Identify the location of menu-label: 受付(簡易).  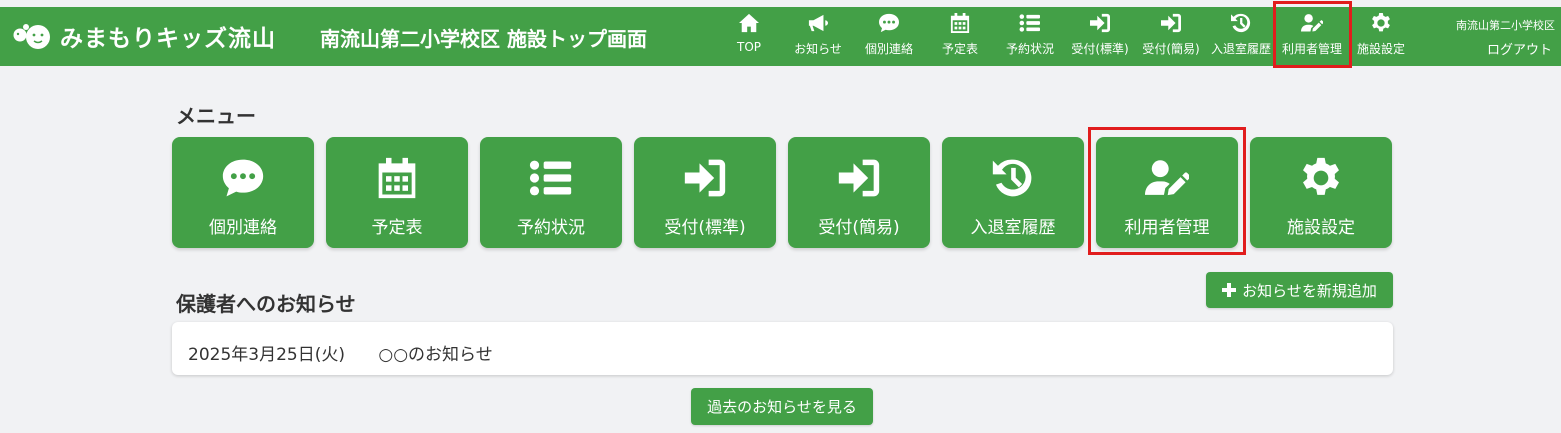
(859, 228).